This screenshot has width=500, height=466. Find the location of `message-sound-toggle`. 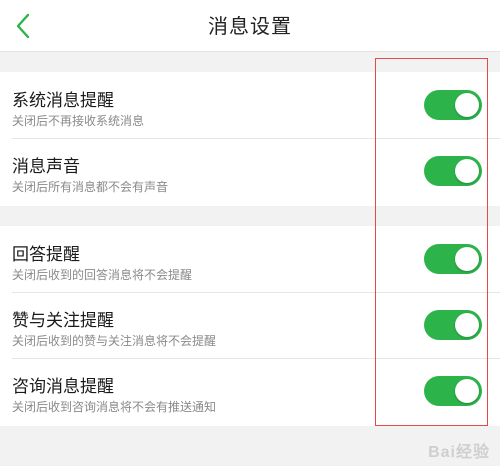

message-sound-toggle is located at coordinates (453, 171).